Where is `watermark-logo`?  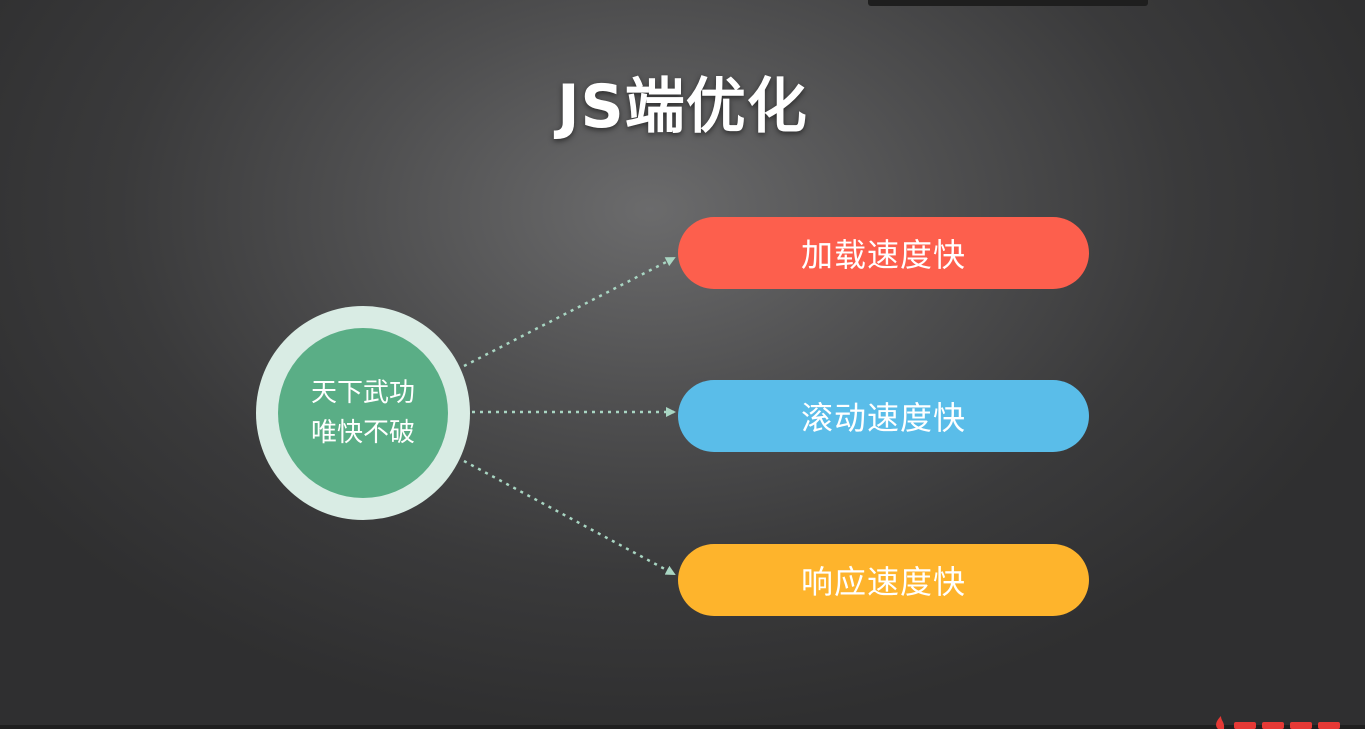 watermark-logo is located at coordinates (1287, 721).